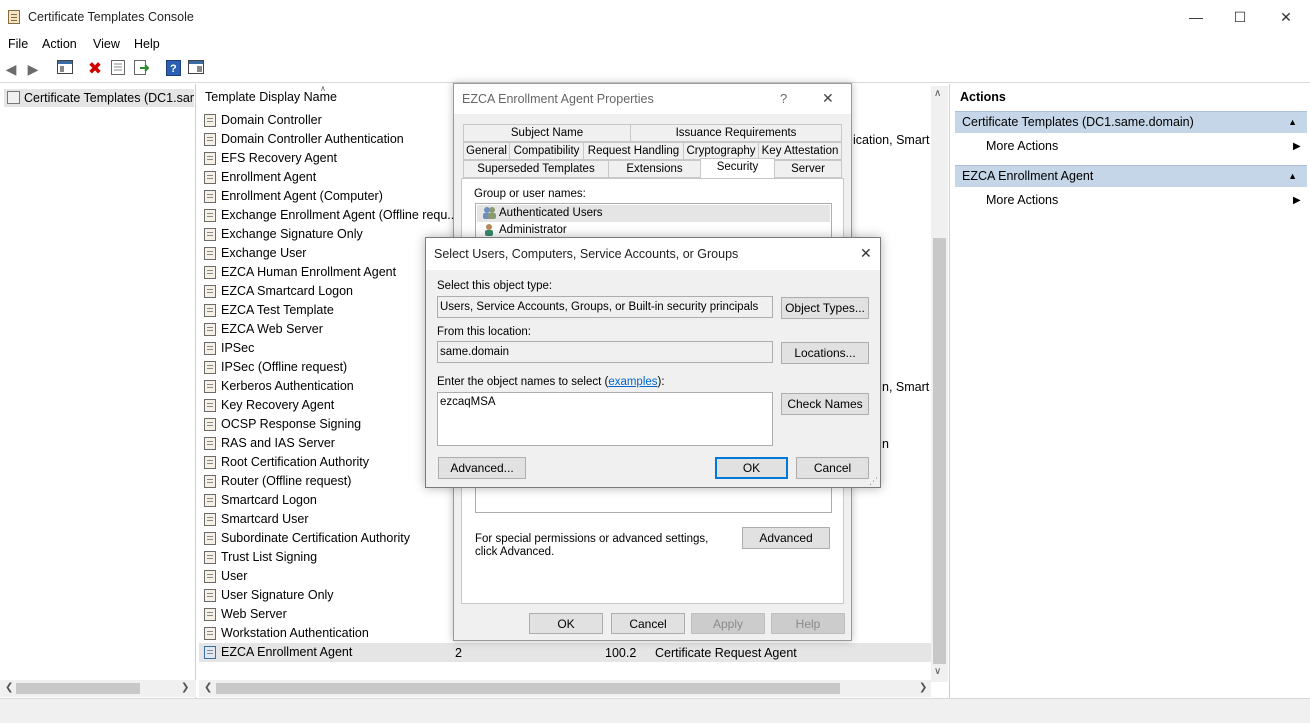  What do you see at coordinates (783, 98) in the screenshot?
I see `help-button: ?` at bounding box center [783, 98].